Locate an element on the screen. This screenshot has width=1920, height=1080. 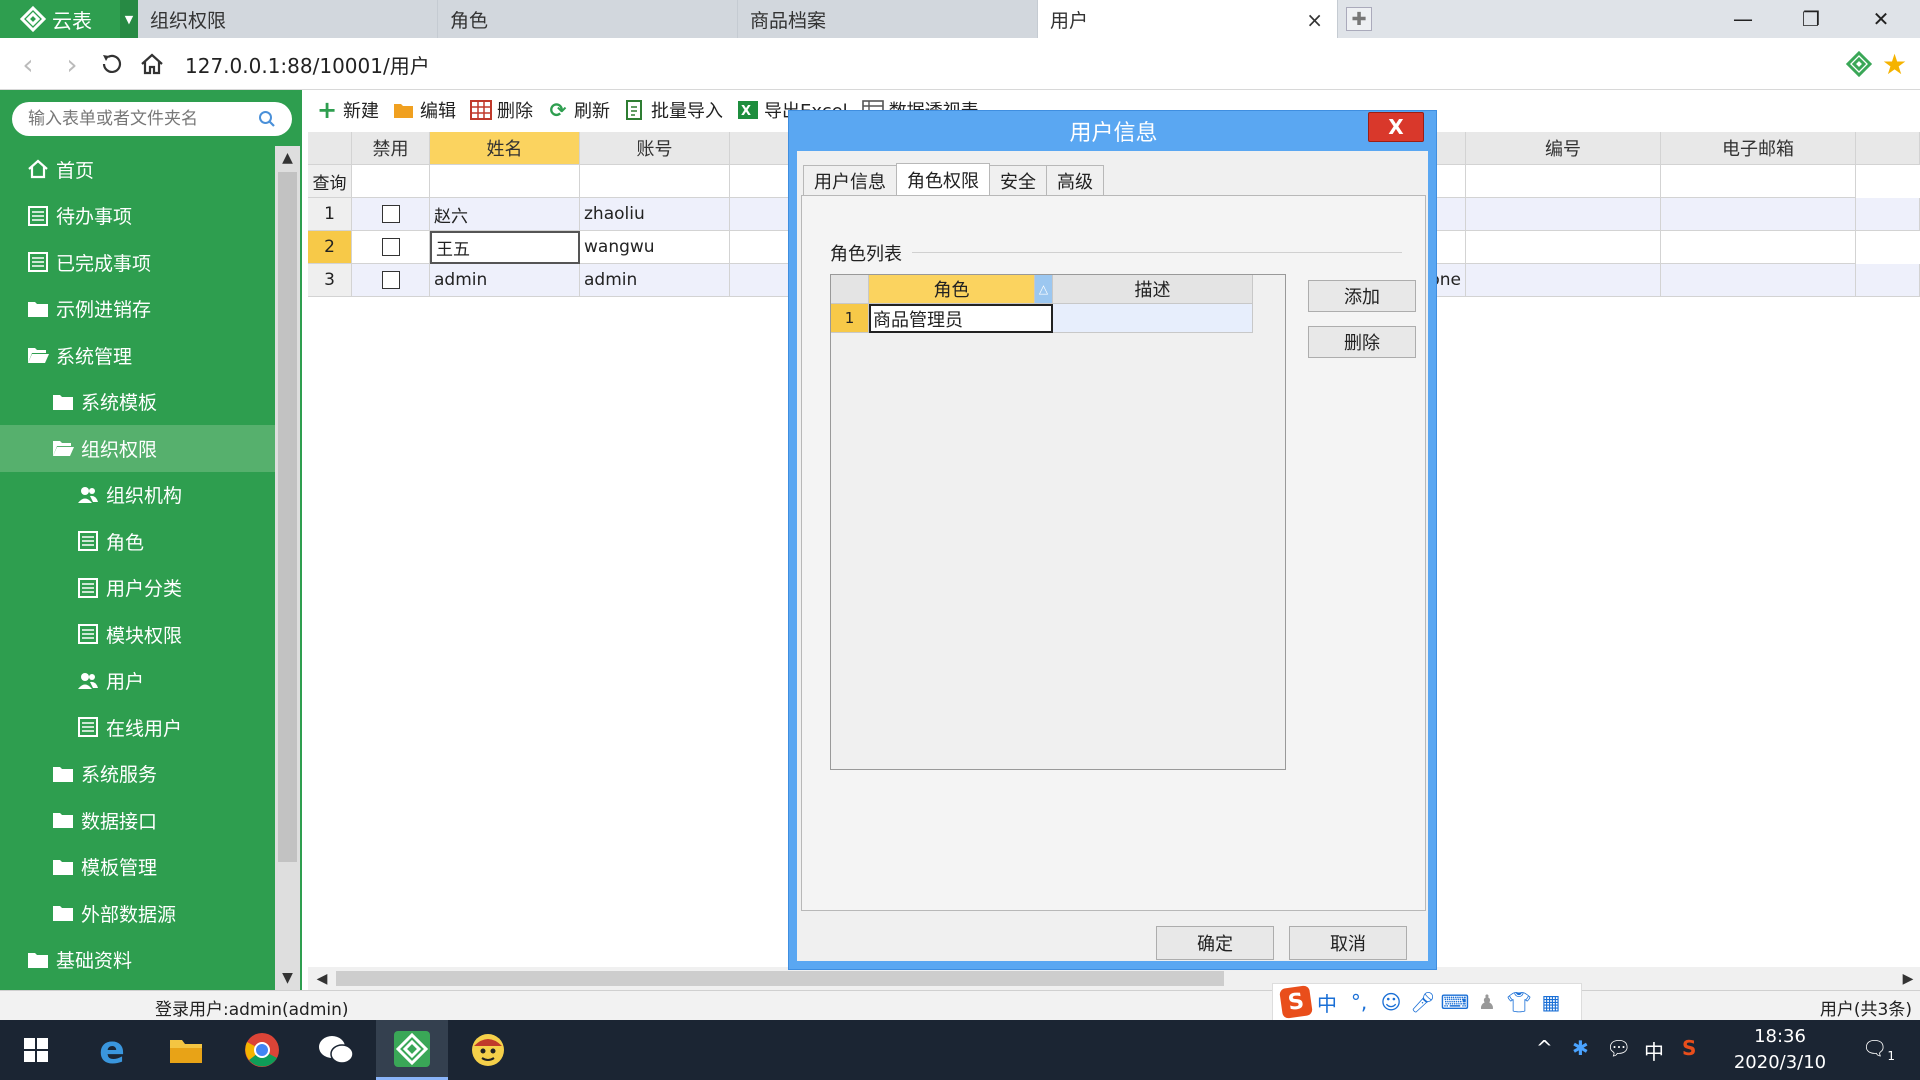
edit-button: 编辑 is located at coordinates (424, 110).